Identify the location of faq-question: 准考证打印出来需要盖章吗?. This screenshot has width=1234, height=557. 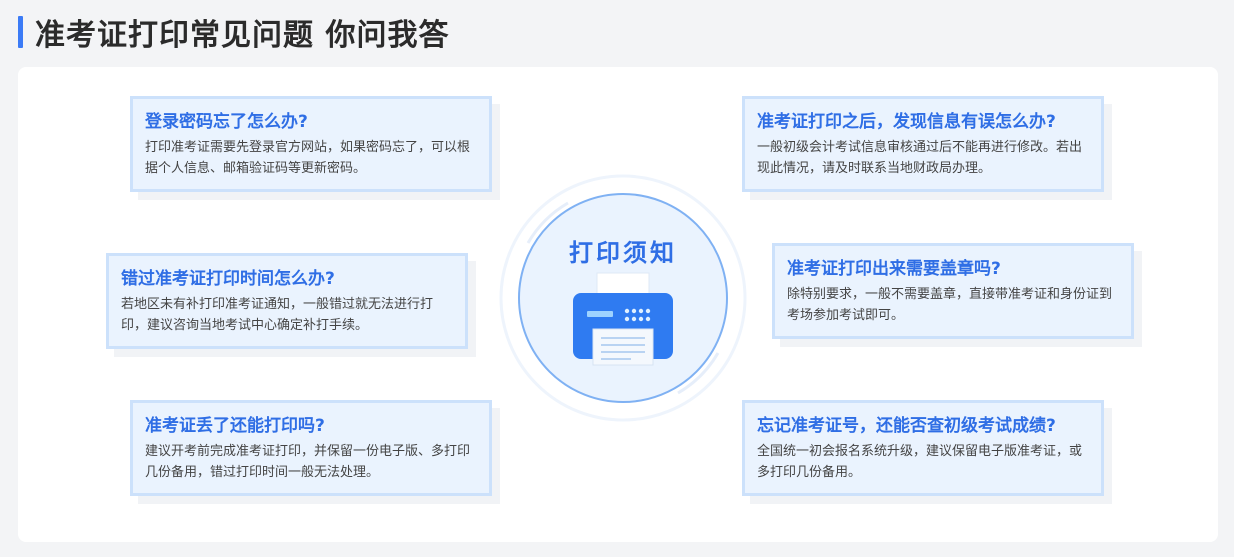
(894, 269).